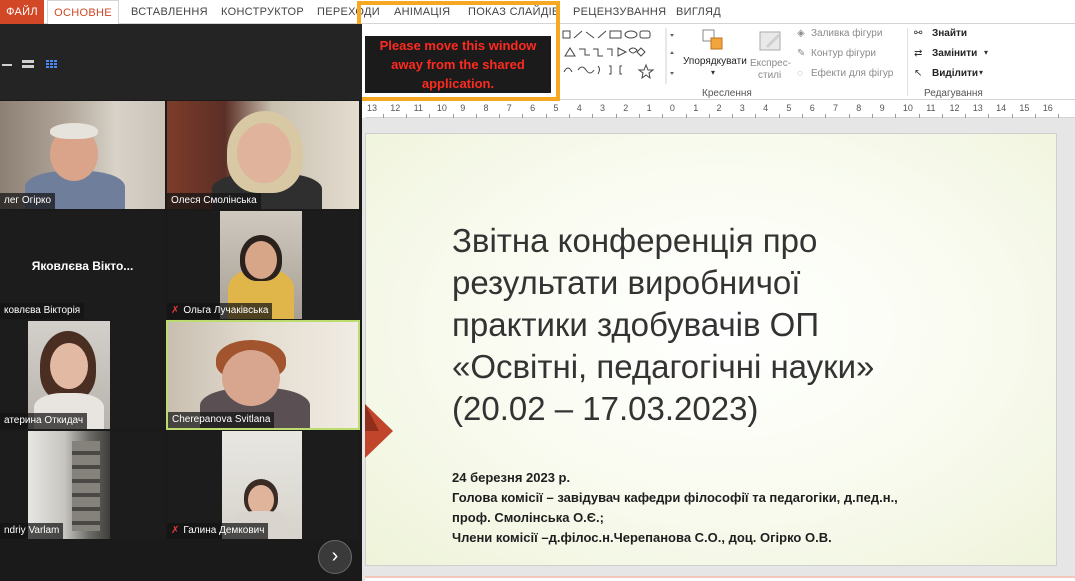 The height and width of the screenshot is (581, 1075). I want to click on shape-outline-button: ✎ Контур фігури, so click(850, 55).